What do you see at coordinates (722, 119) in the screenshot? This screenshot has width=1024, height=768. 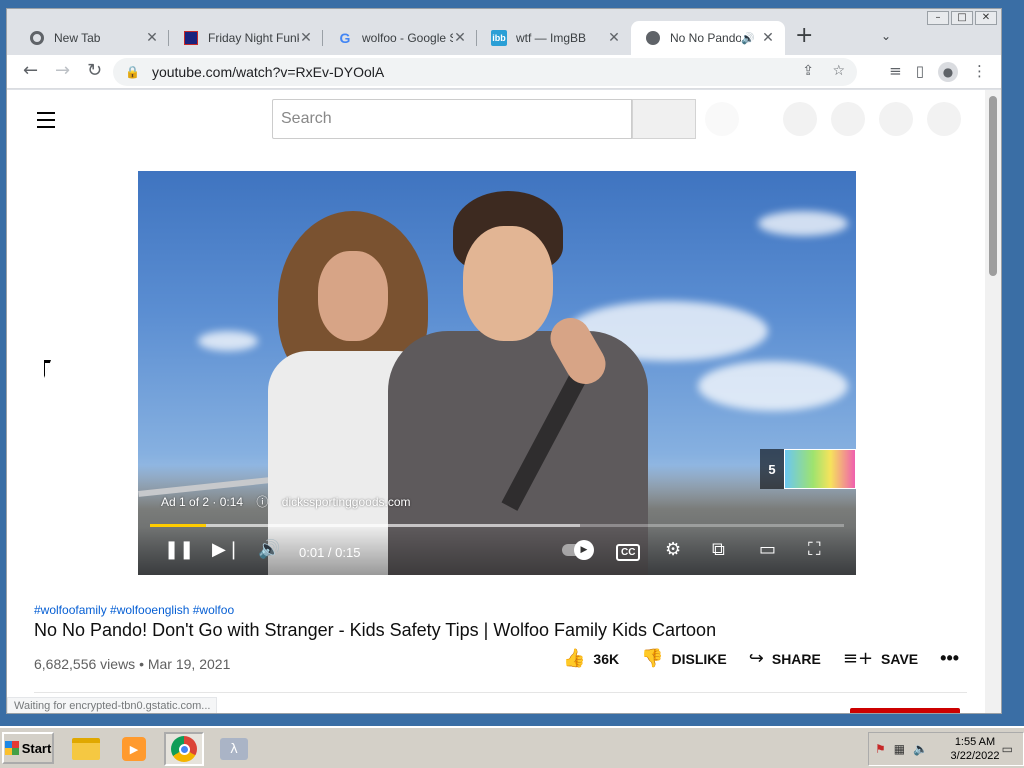 I see `mic-placeholder-icon` at bounding box center [722, 119].